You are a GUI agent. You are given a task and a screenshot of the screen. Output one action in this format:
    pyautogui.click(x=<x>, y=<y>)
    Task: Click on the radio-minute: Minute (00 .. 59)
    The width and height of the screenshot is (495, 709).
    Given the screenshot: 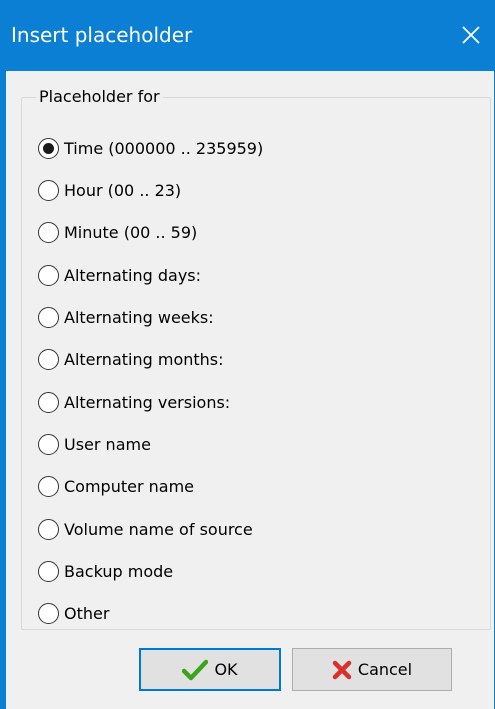 What is the action you would take?
    pyautogui.click(x=117, y=232)
    